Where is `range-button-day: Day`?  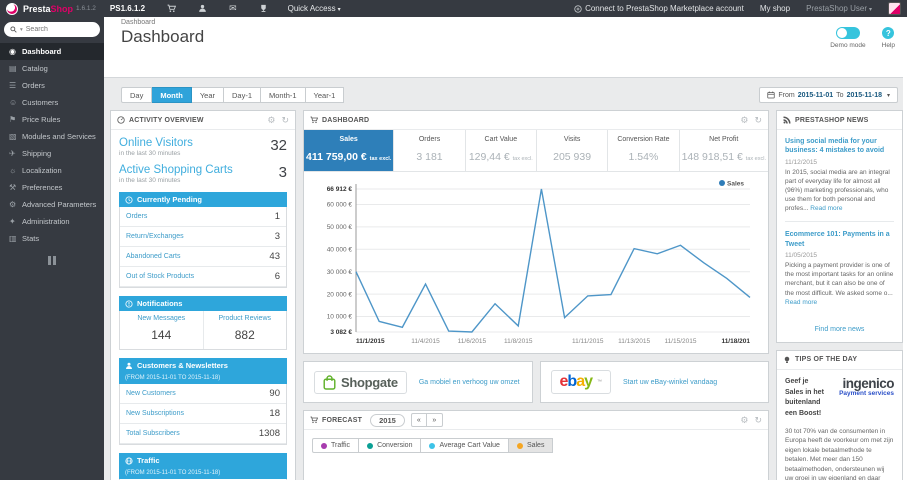
range-button-day: Day is located at coordinates (137, 95).